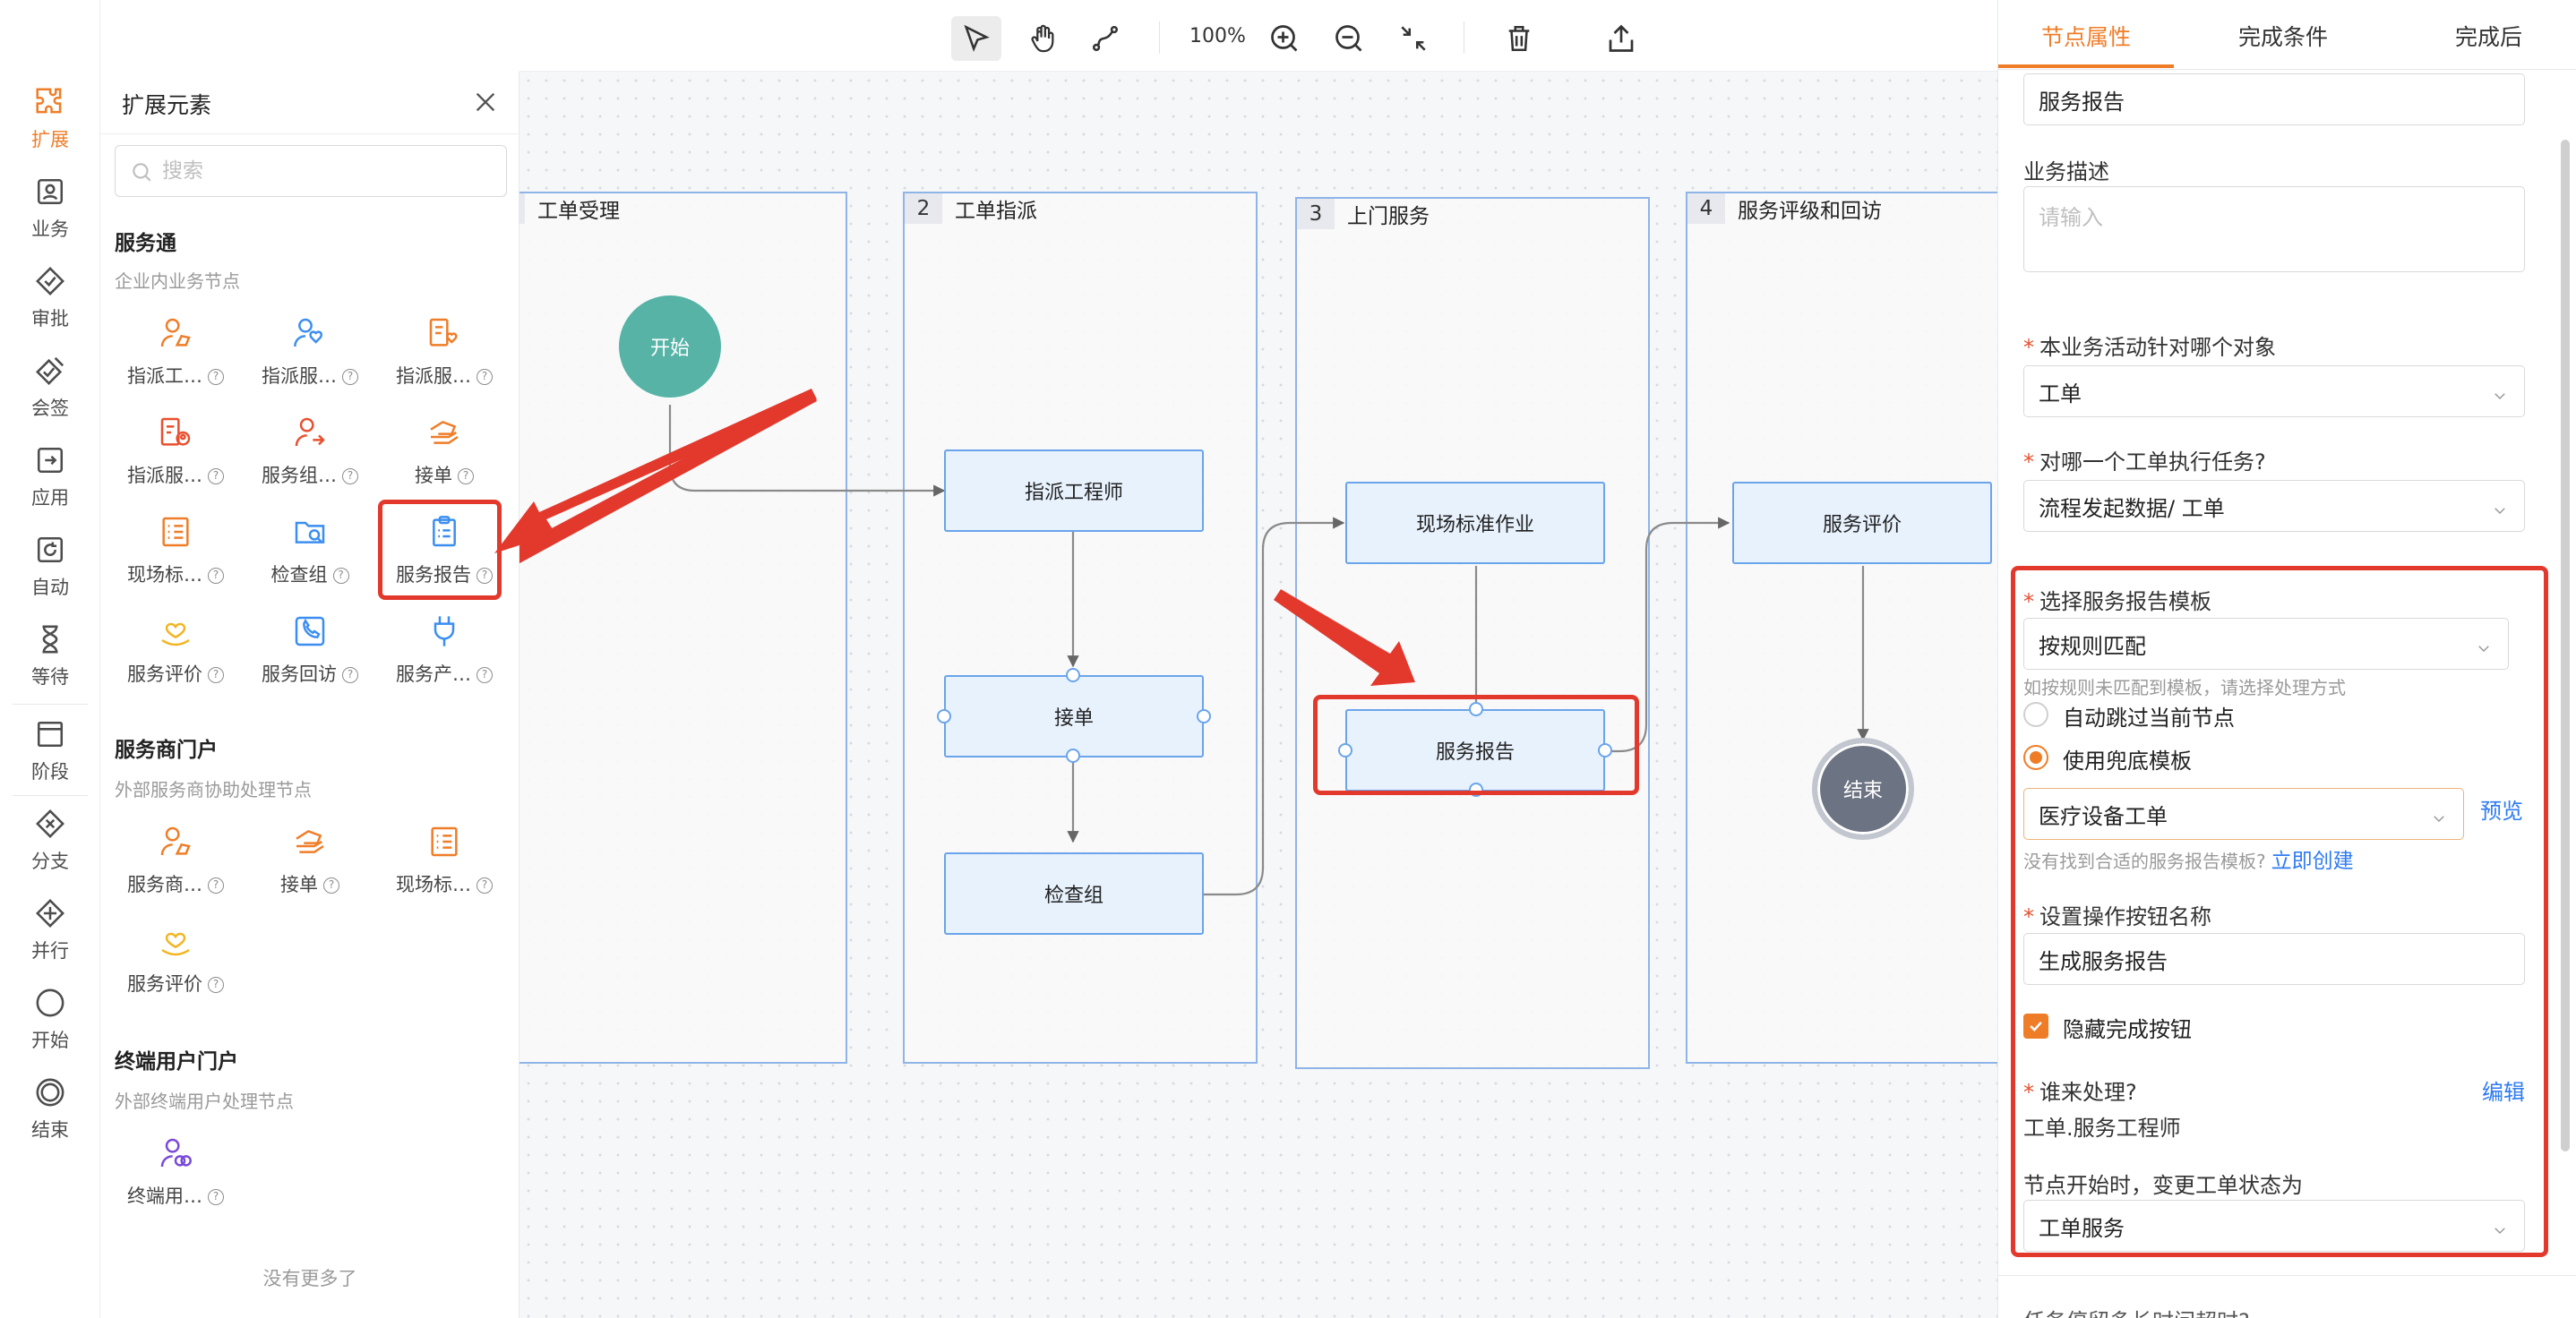  I want to click on rail-label: 并行, so click(50, 951).